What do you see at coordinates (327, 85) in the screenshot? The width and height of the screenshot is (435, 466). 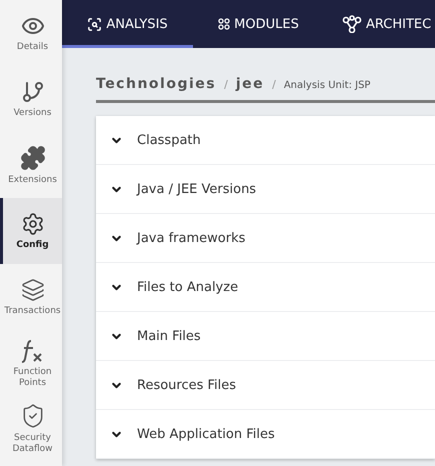 I see `breadcrumb-current: Analysis Unit: JSP` at bounding box center [327, 85].